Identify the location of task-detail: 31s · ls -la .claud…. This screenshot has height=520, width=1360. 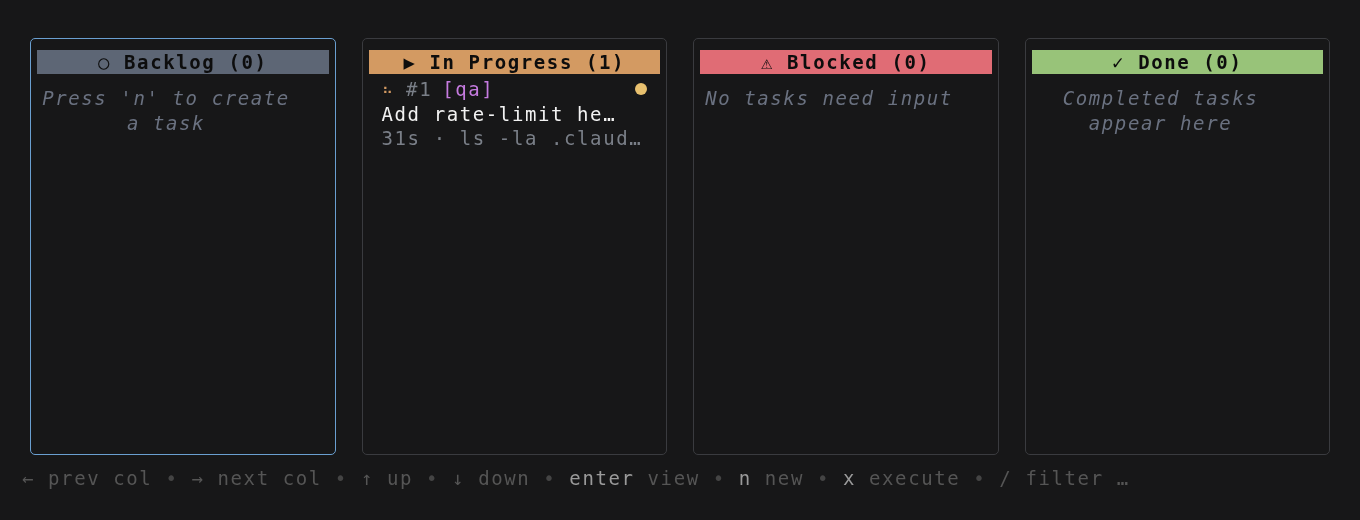
(512, 138).